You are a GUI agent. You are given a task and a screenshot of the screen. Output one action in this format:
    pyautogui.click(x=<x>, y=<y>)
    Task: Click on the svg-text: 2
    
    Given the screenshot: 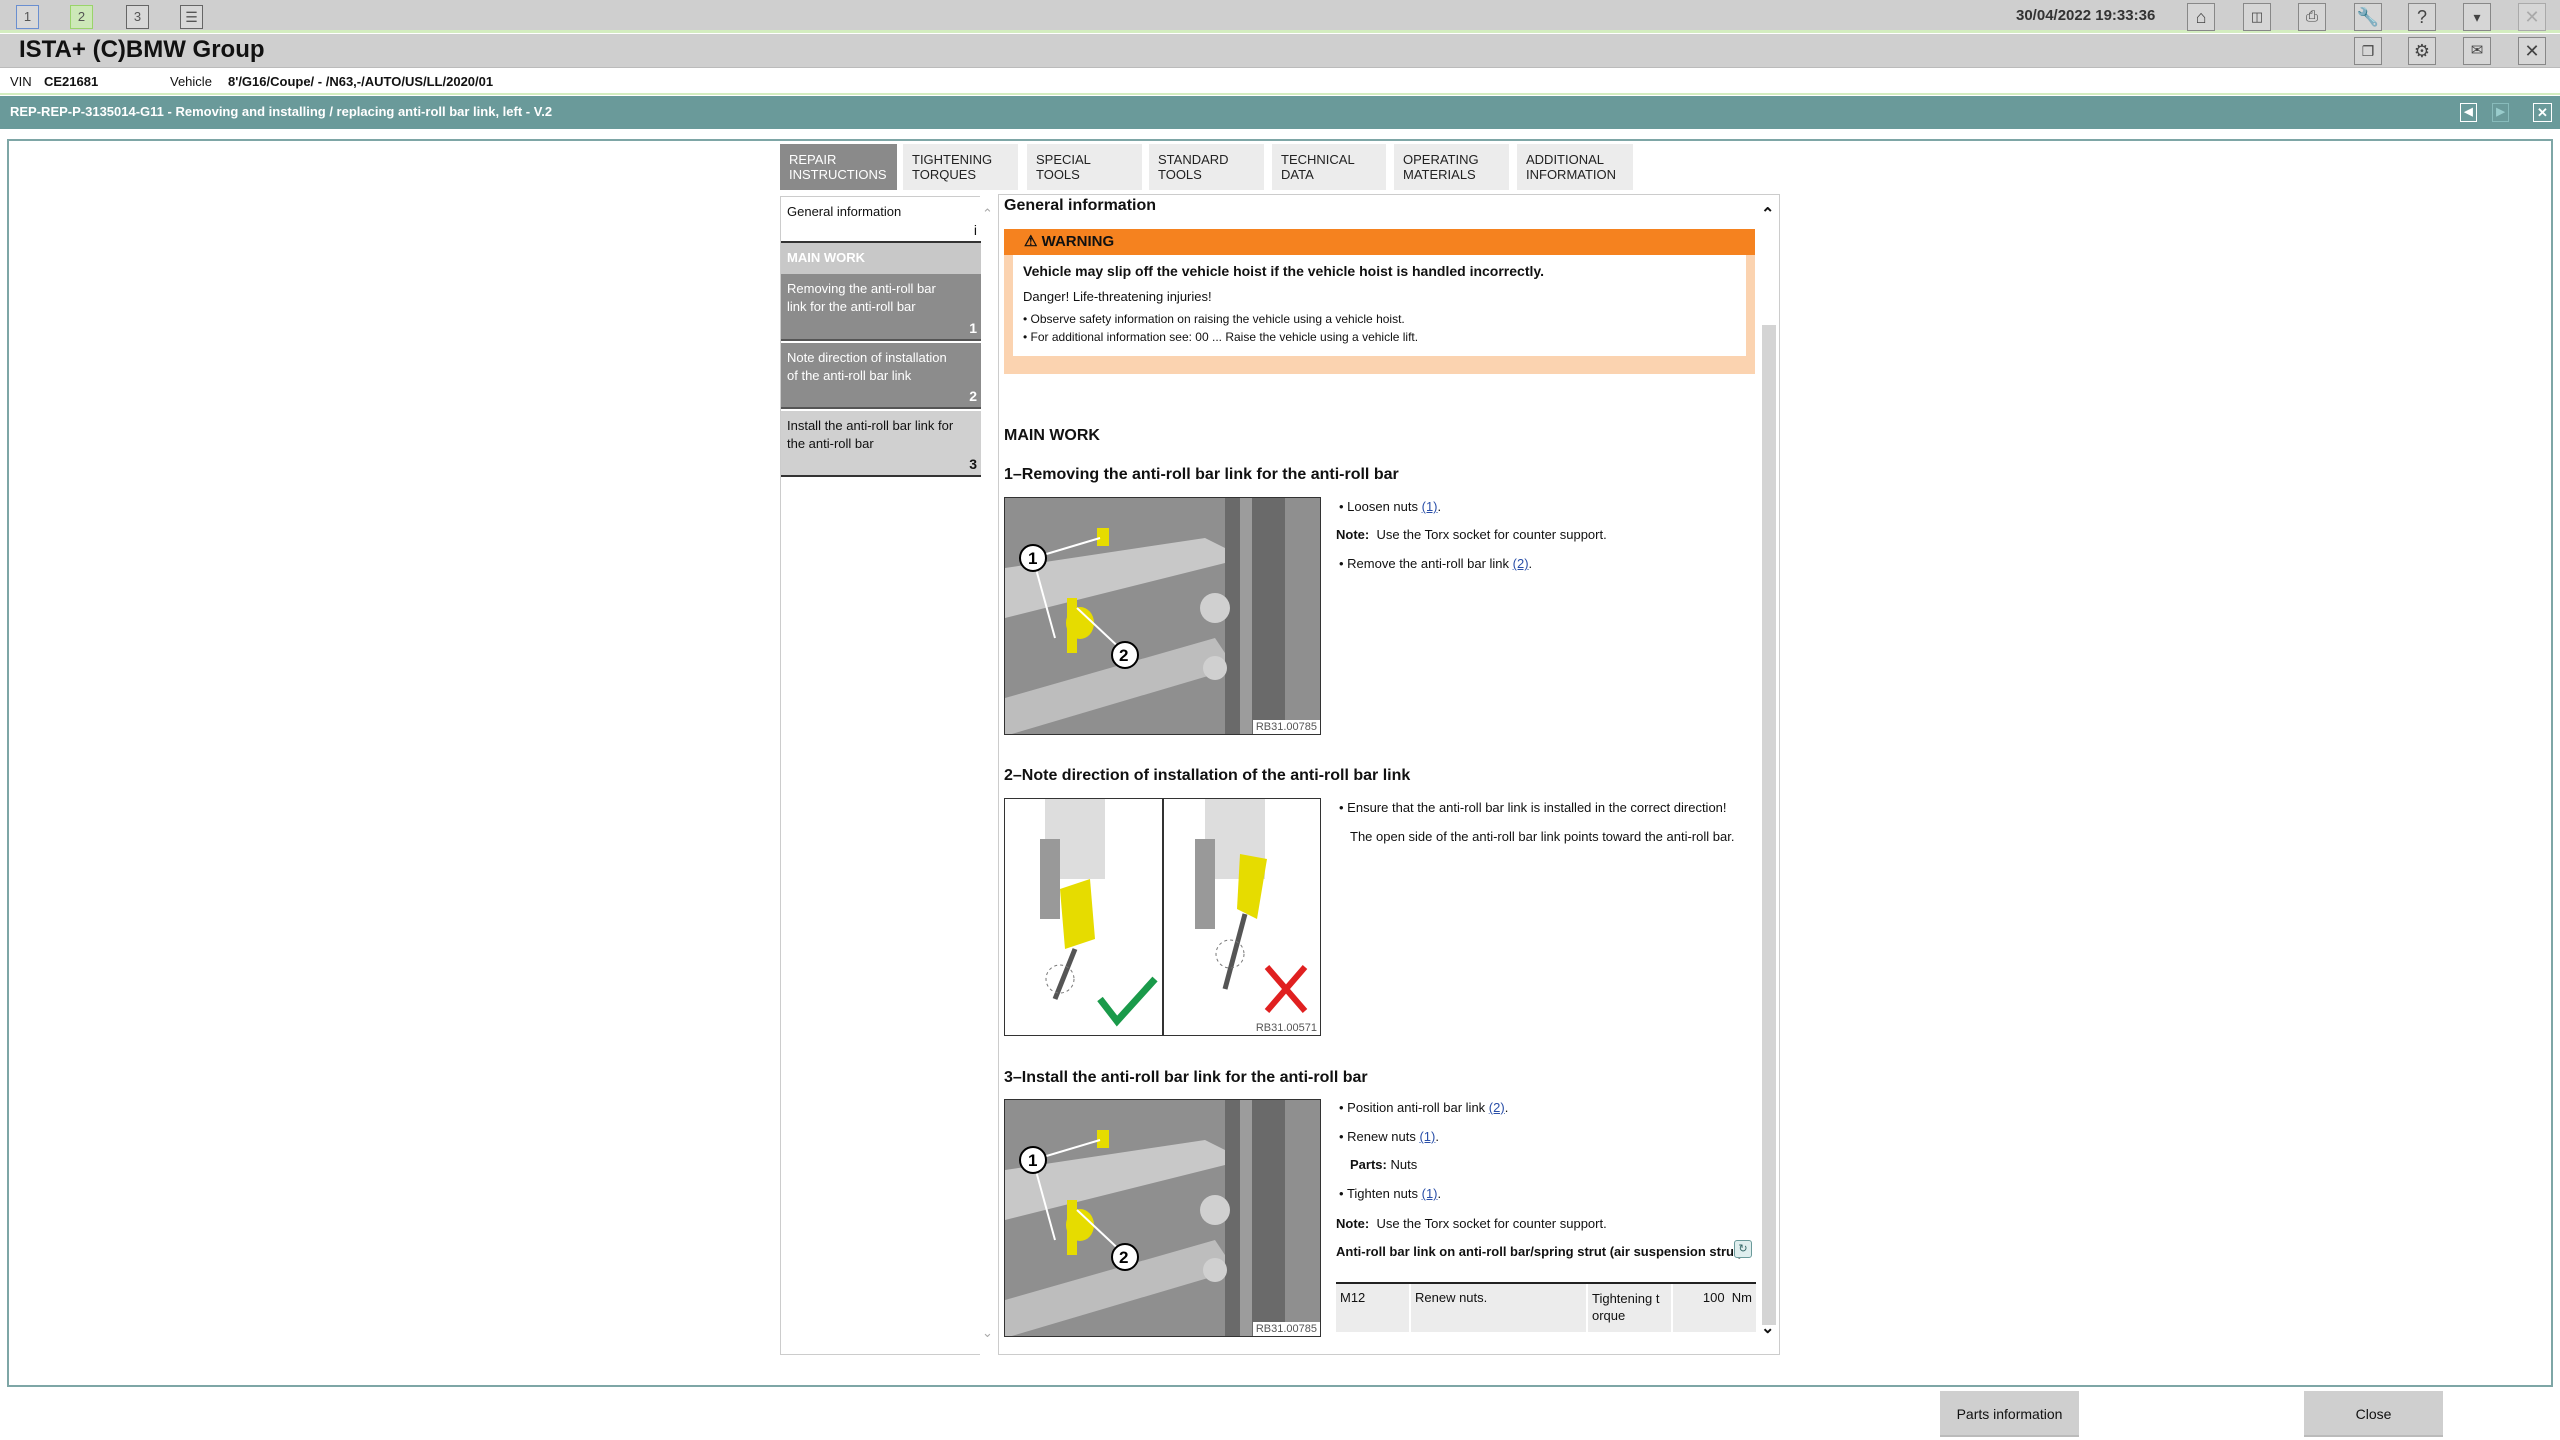 What is the action you would take?
    pyautogui.click(x=1123, y=1257)
    